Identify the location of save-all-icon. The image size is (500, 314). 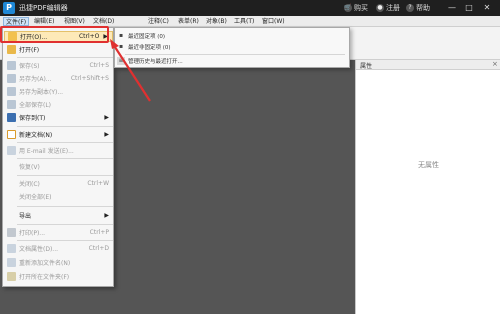
(11, 104).